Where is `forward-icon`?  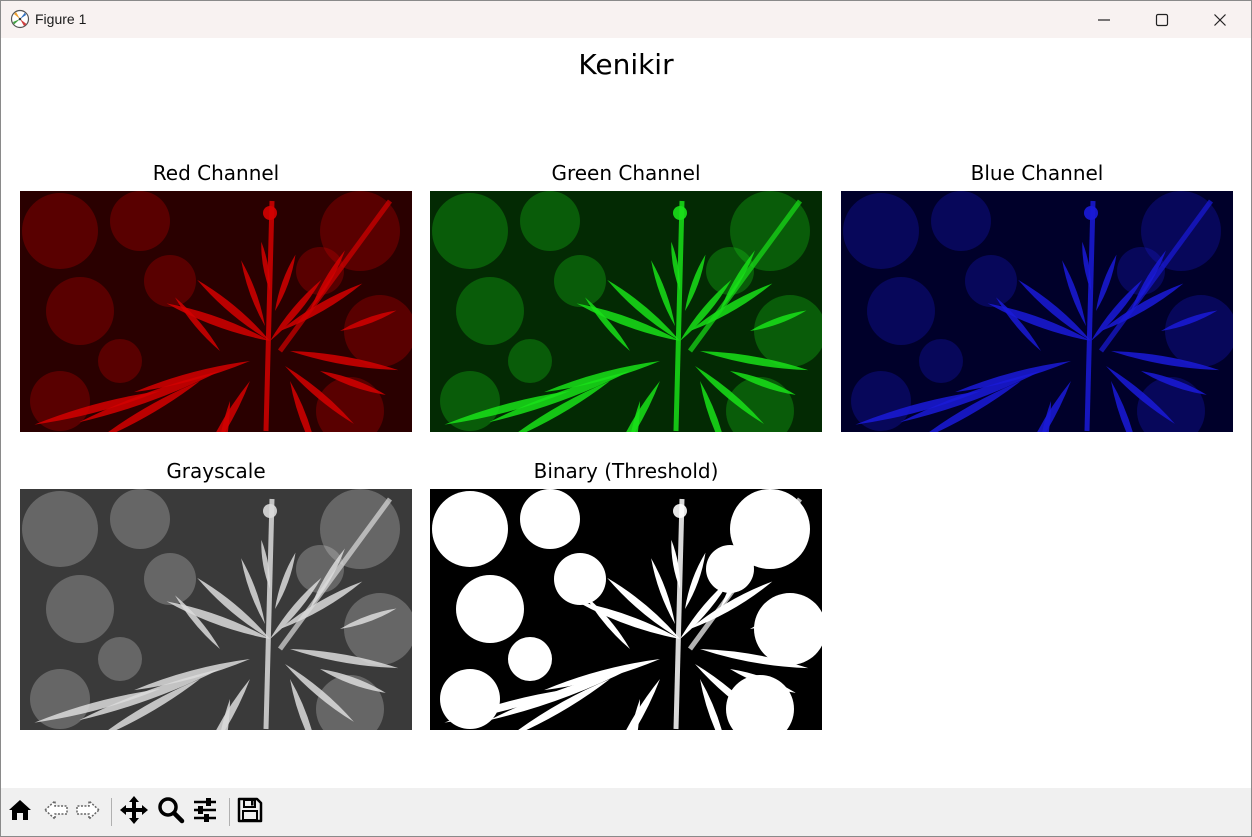 forward-icon is located at coordinates (88, 812).